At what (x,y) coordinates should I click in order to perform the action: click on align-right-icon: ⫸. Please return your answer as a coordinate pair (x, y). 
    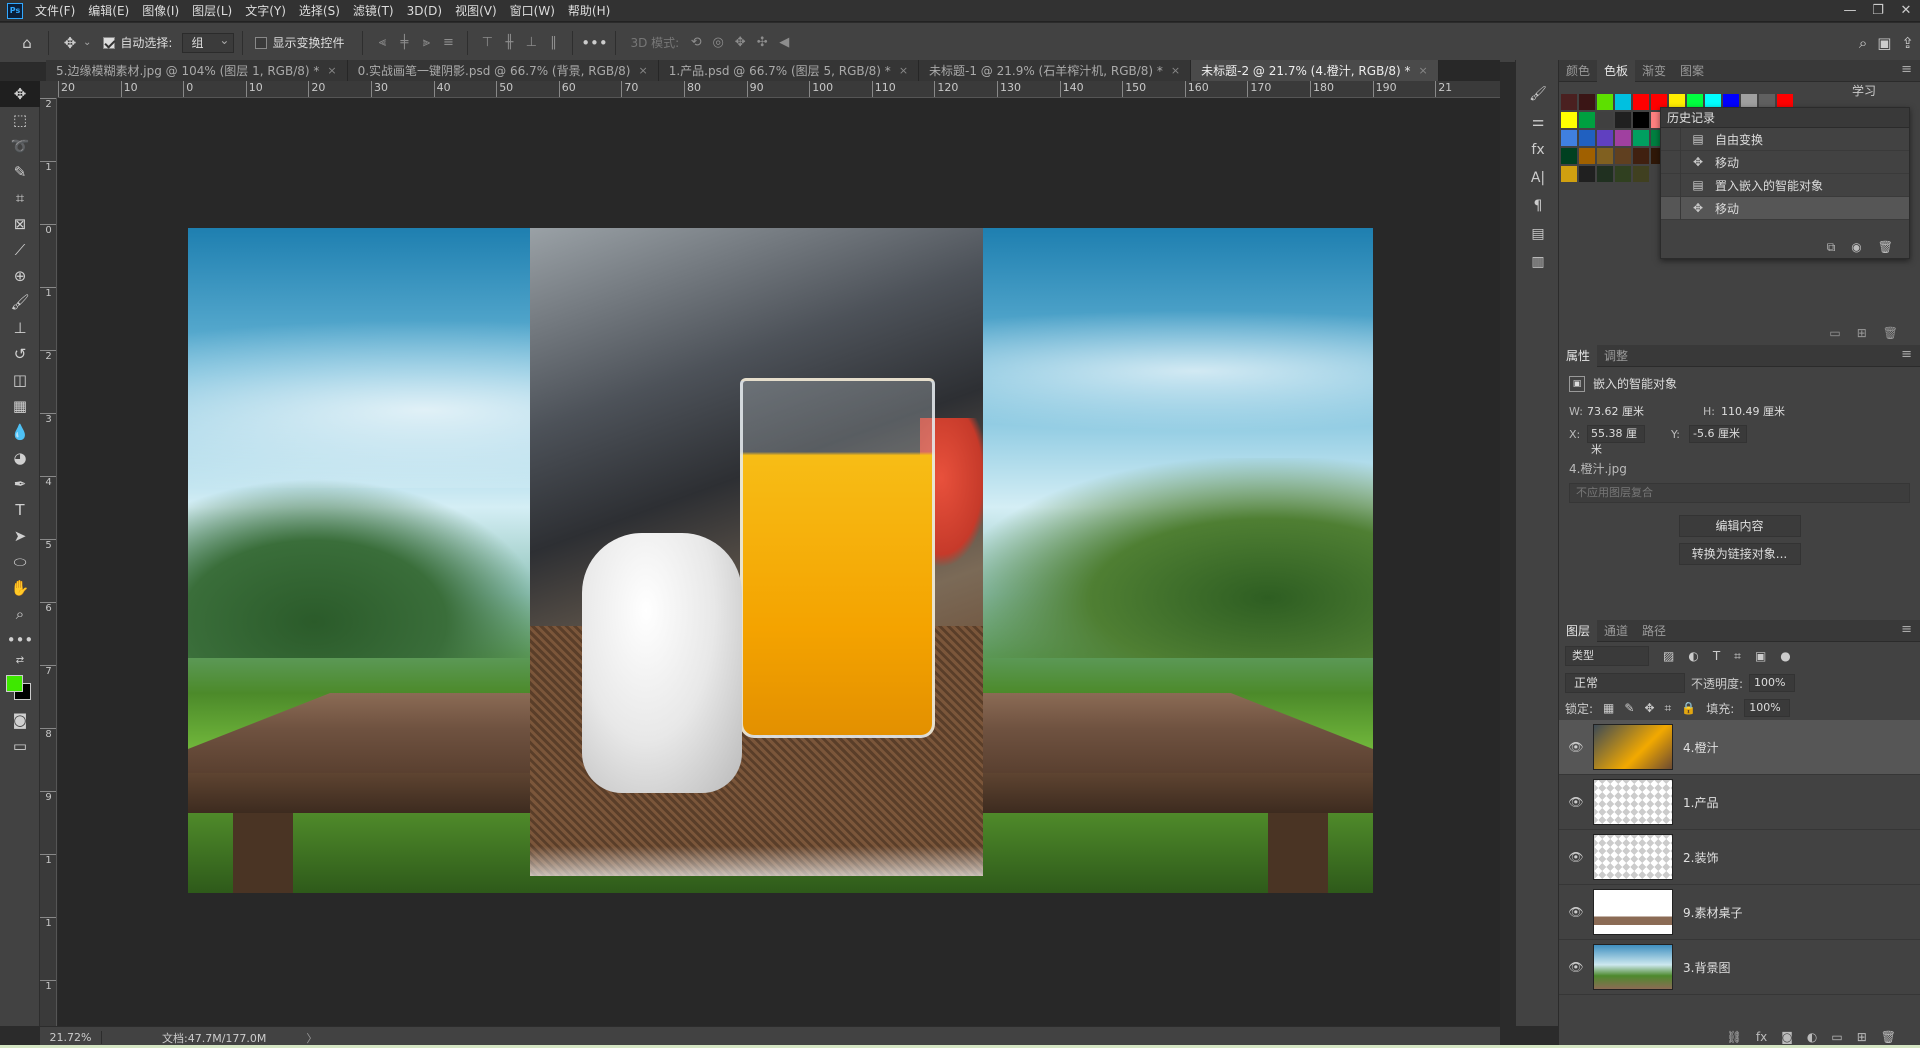
    Looking at the image, I should click on (426, 43).